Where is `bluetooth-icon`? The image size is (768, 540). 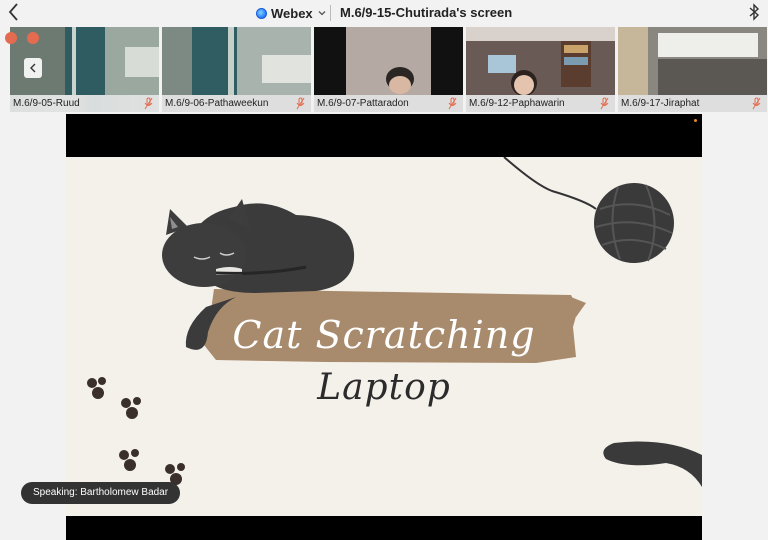
bluetooth-icon is located at coordinates (754, 12).